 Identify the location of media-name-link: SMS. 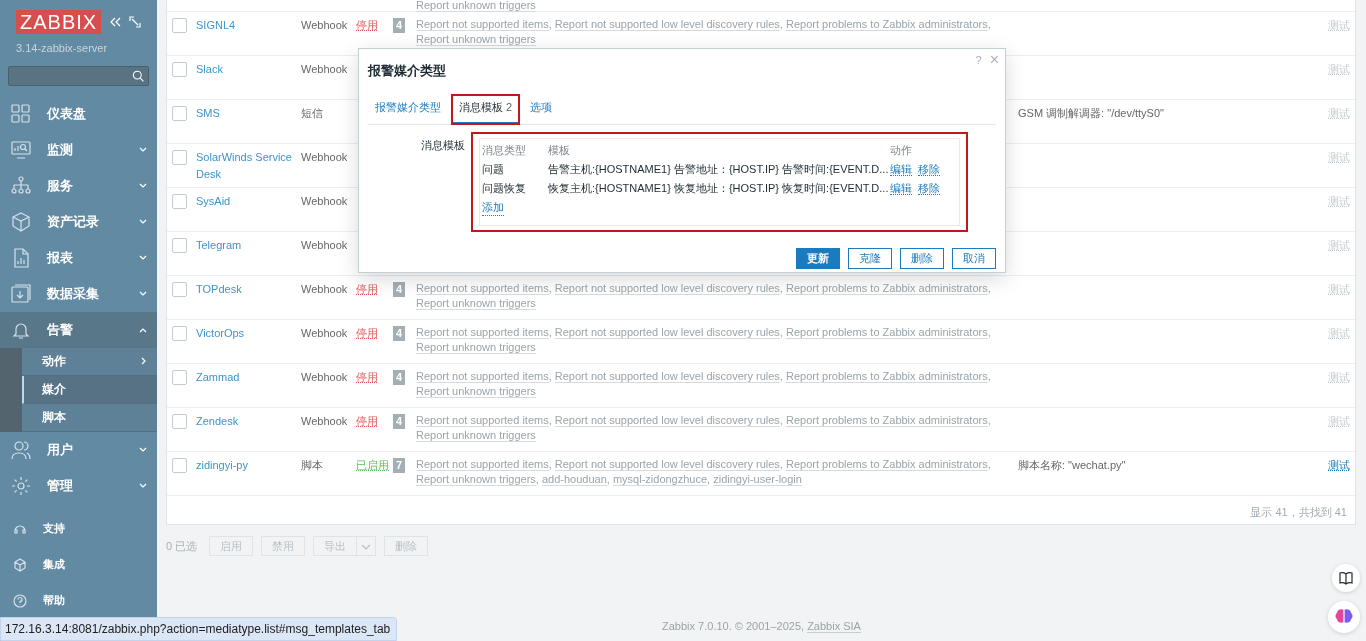
(208, 113).